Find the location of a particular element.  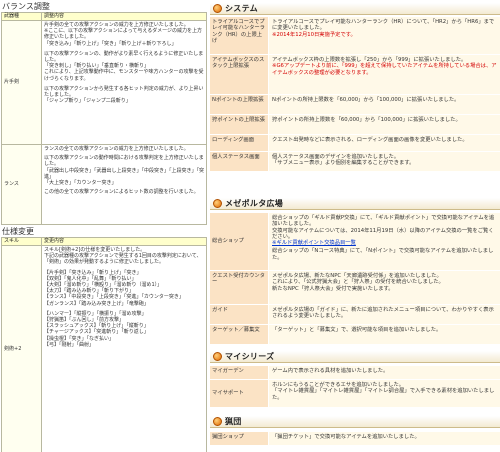

row-label: 総合ショップ is located at coordinates (239, 241).